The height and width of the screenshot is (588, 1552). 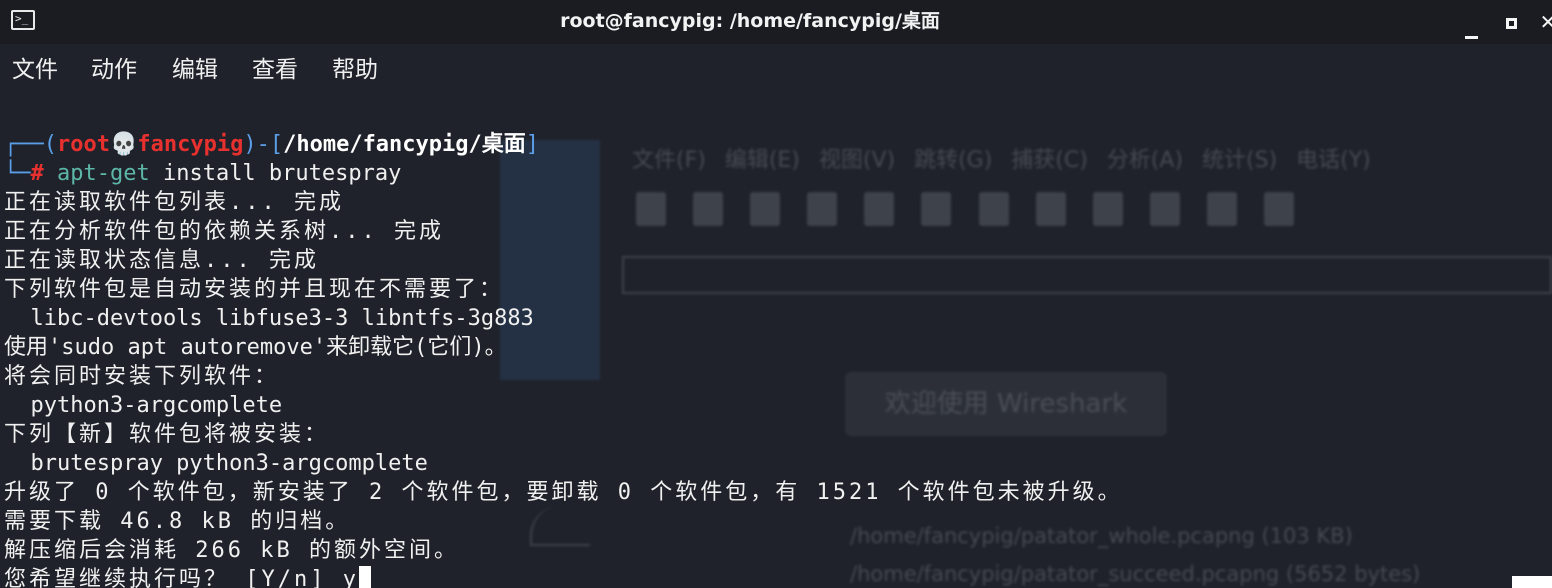 I want to click on background-welcome: 欢迎使用 Wireshark, so click(x=1006, y=404).